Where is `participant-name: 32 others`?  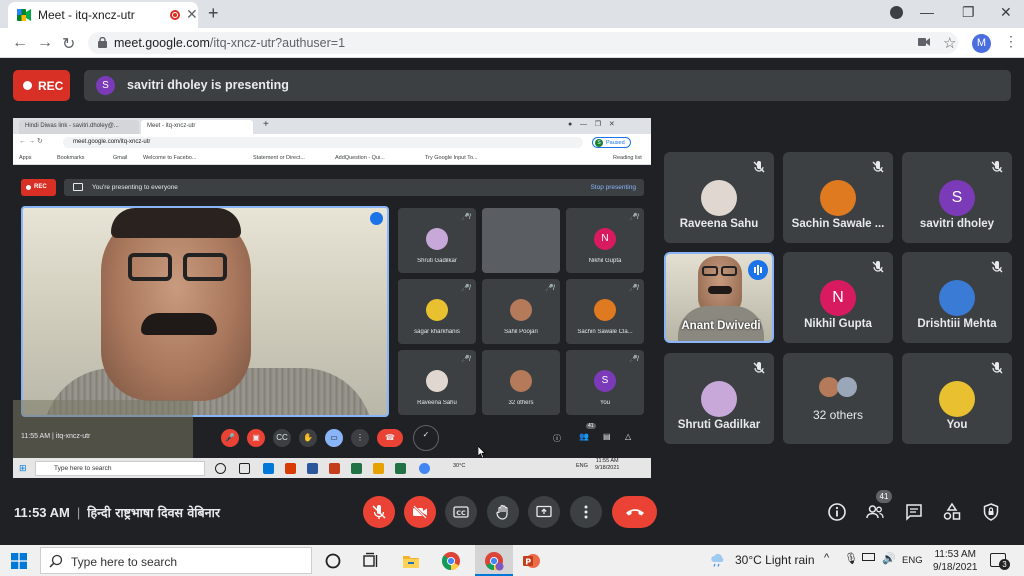 participant-name: 32 others is located at coordinates (838, 415).